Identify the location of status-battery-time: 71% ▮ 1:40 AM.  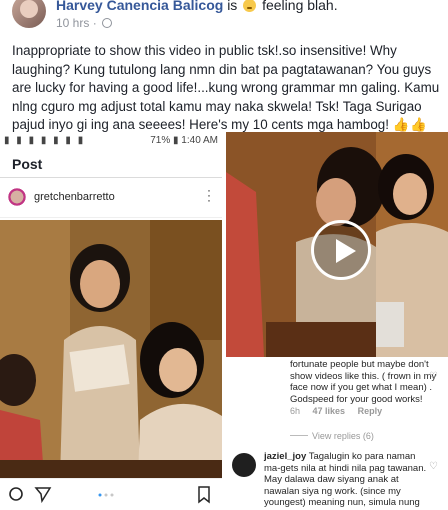
(184, 140).